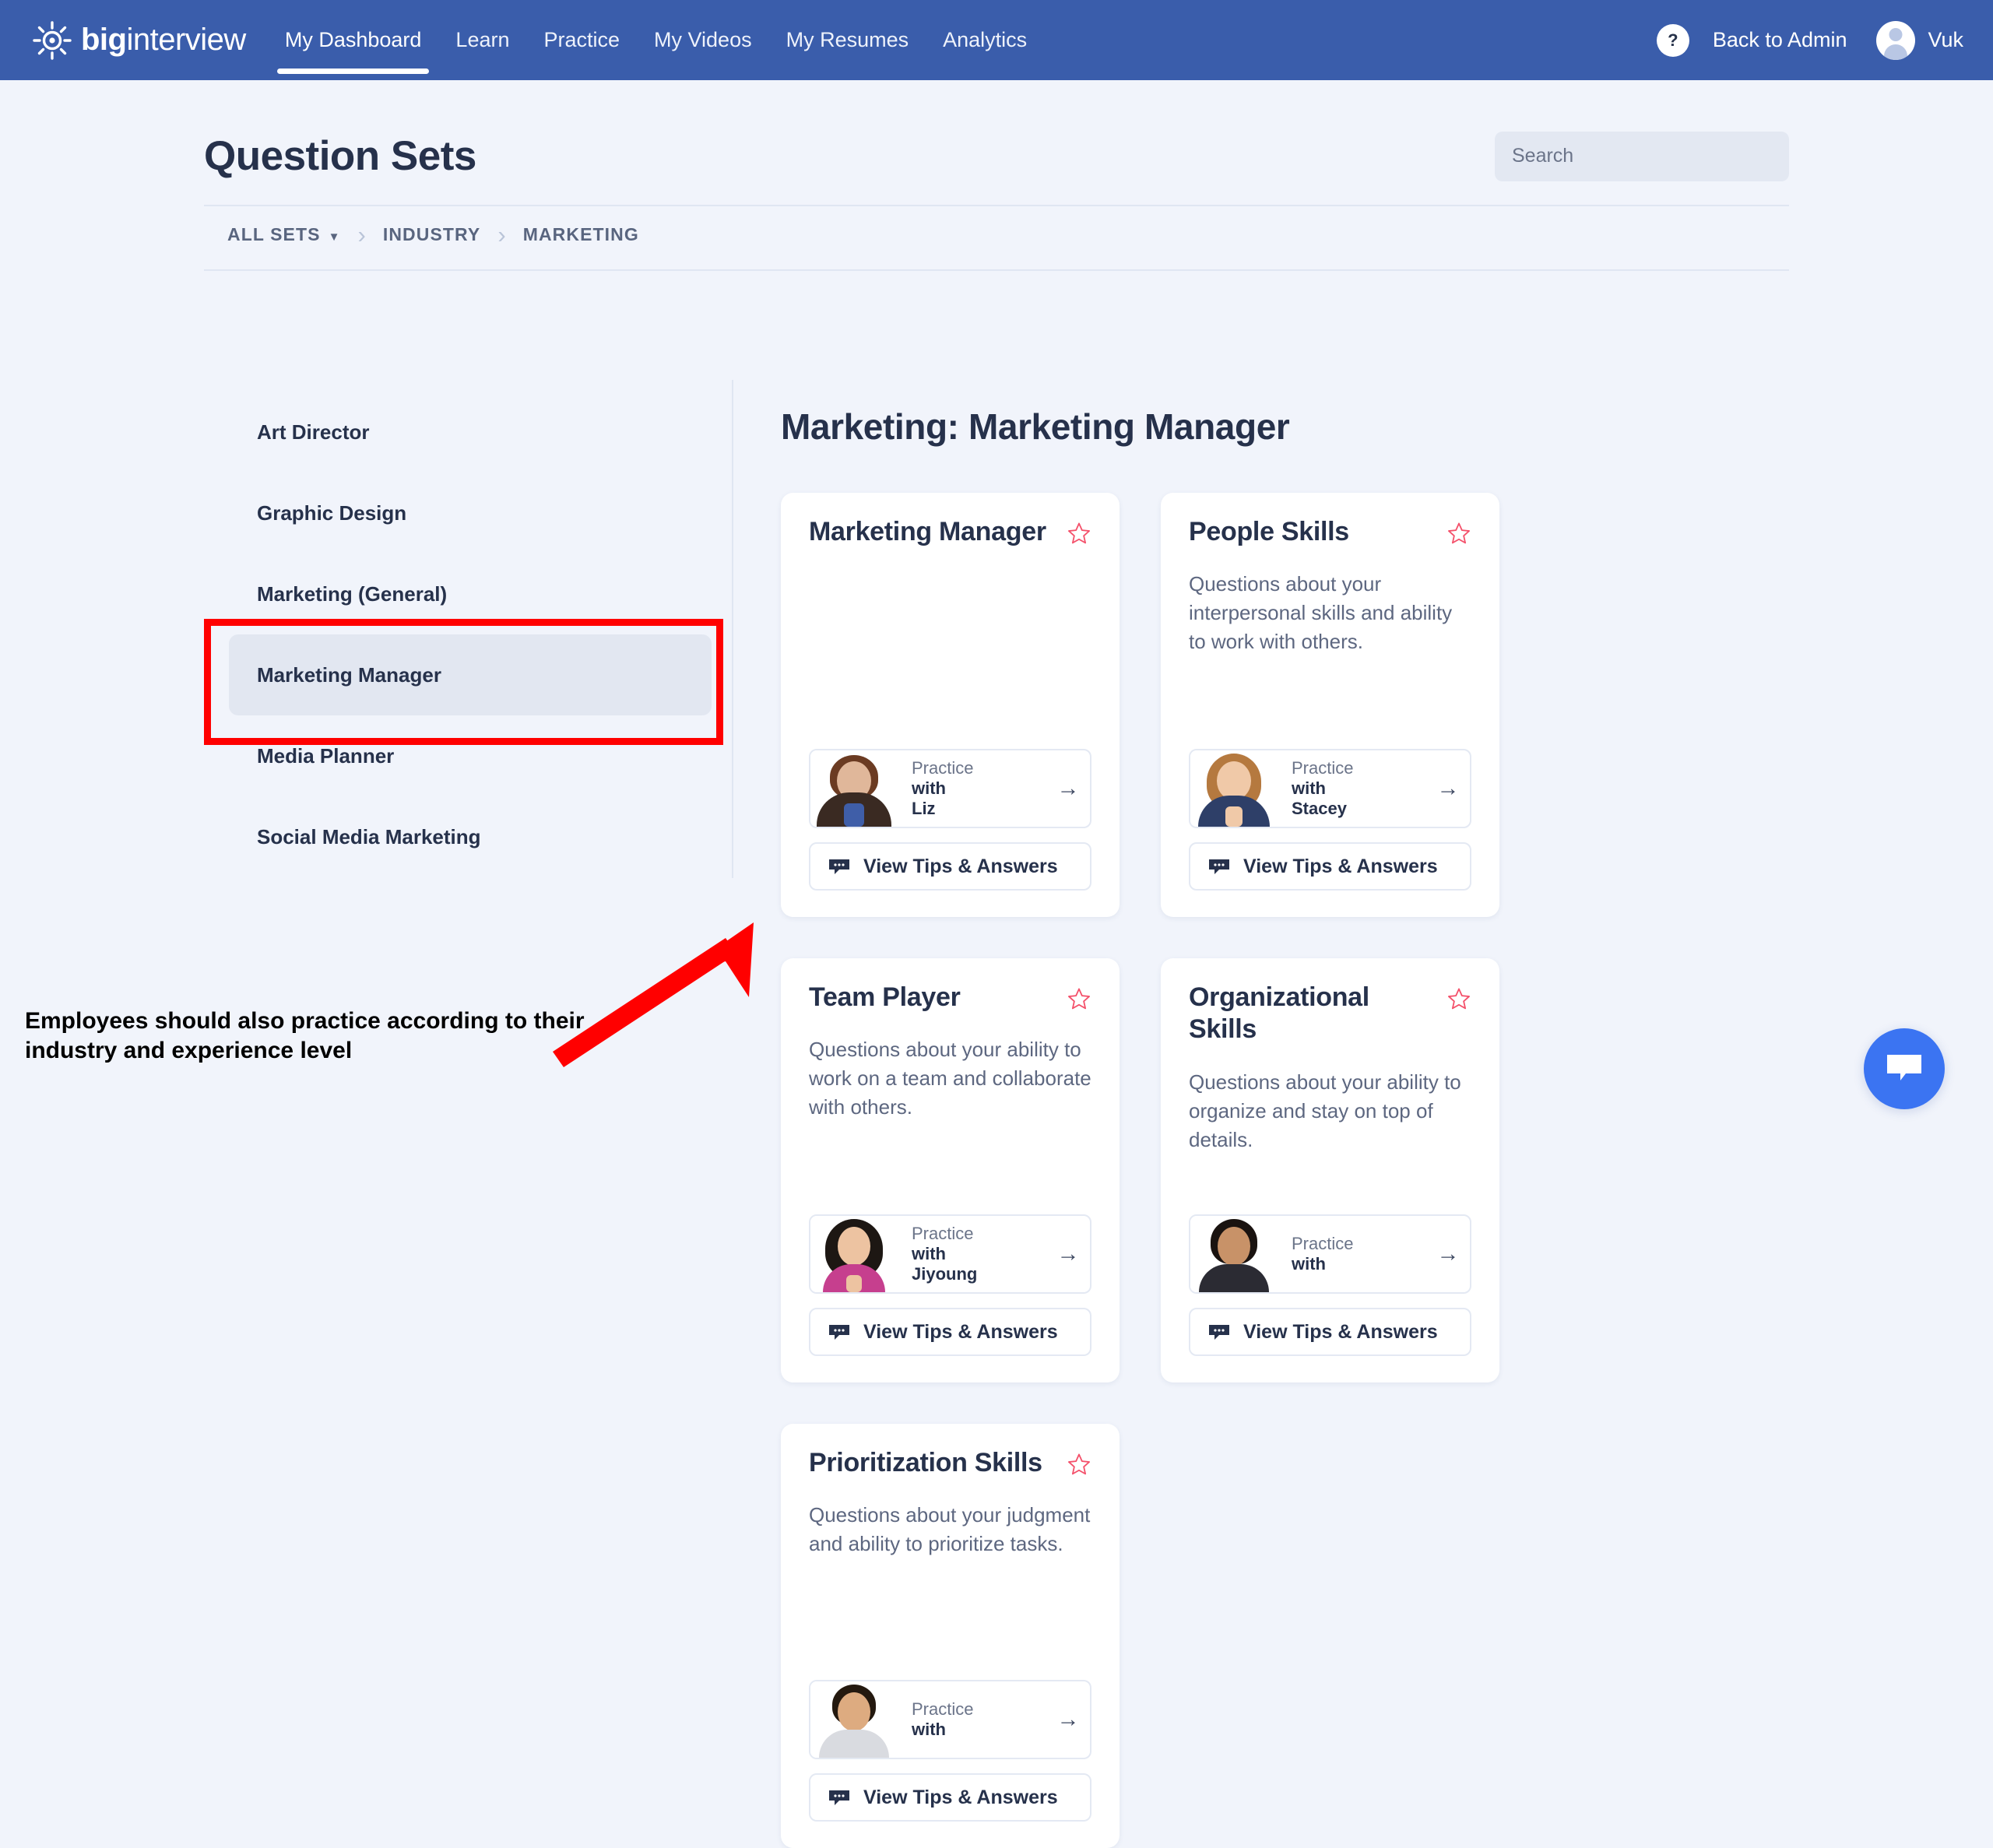 This screenshot has height=1848, width=1993. I want to click on card-header: Prioritization Skills, so click(950, 1463).